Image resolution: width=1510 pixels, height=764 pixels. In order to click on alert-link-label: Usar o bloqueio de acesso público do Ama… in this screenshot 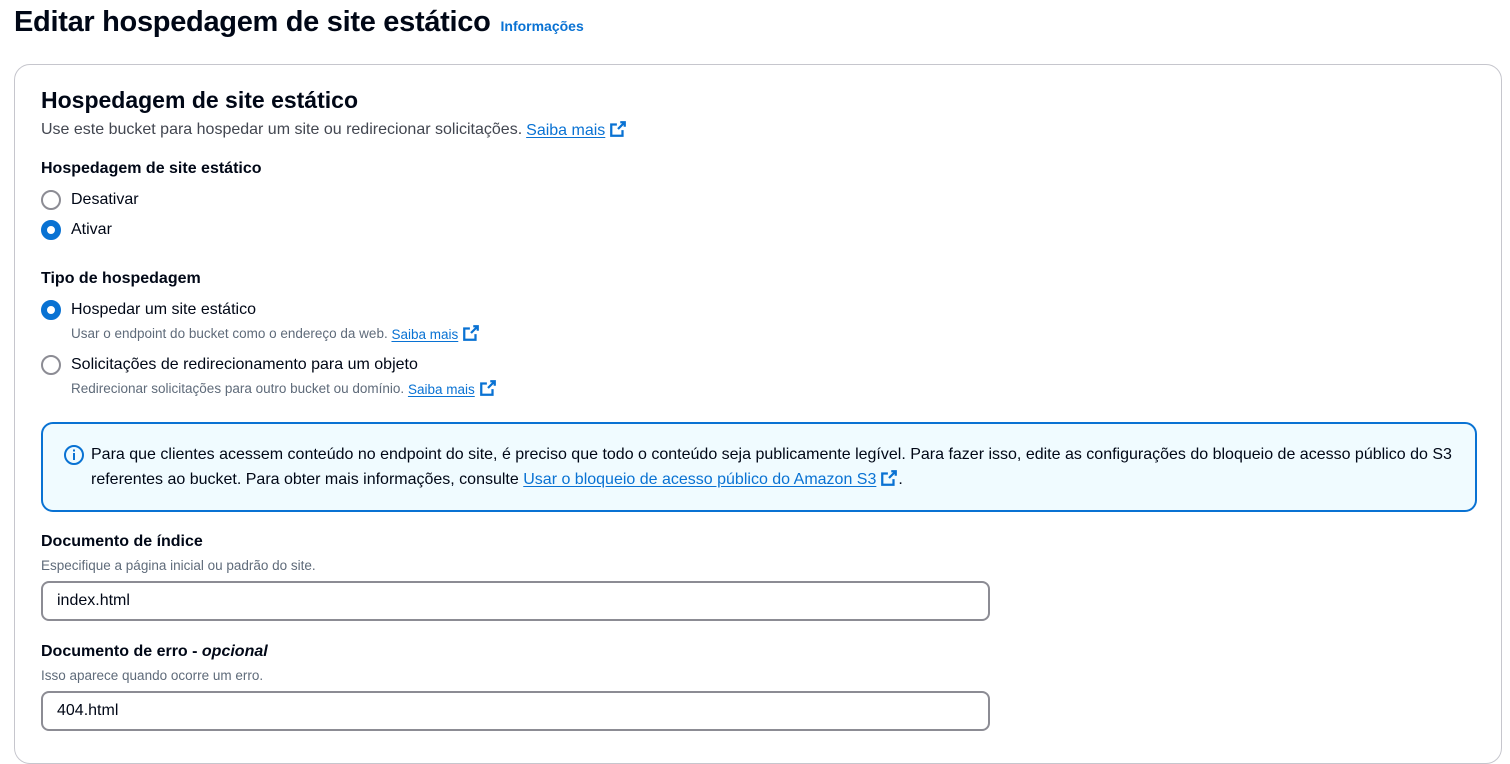, I will do `click(700, 479)`.